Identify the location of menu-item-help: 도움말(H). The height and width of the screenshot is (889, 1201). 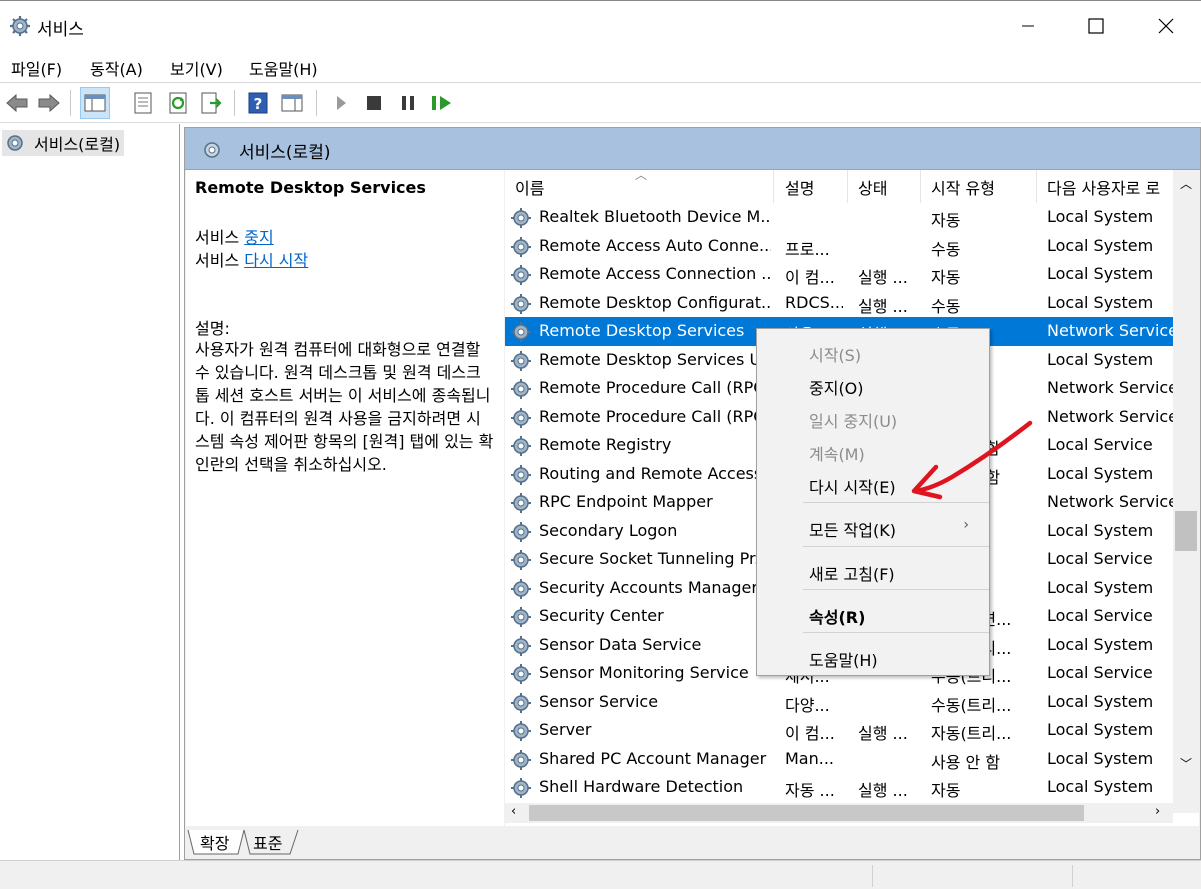
(843, 659).